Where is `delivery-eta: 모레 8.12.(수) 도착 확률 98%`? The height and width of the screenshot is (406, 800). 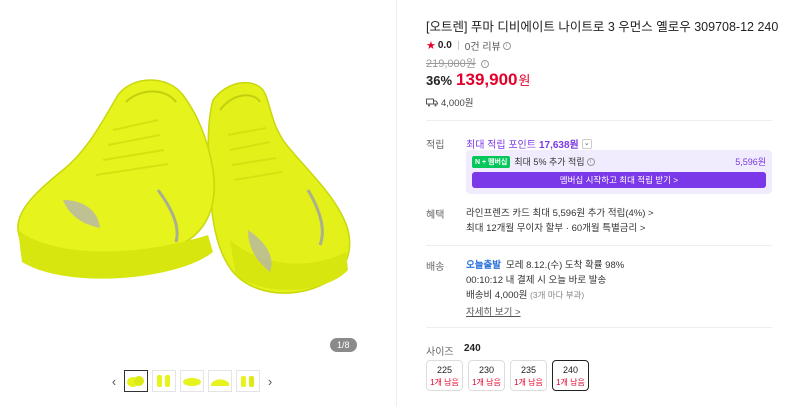
delivery-eta: 모레 8.12.(수) 도착 확률 98% is located at coordinates (565, 265).